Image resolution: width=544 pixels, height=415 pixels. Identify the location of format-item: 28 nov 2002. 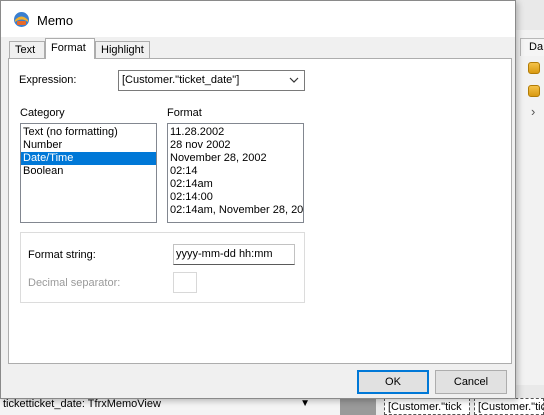
(235, 145).